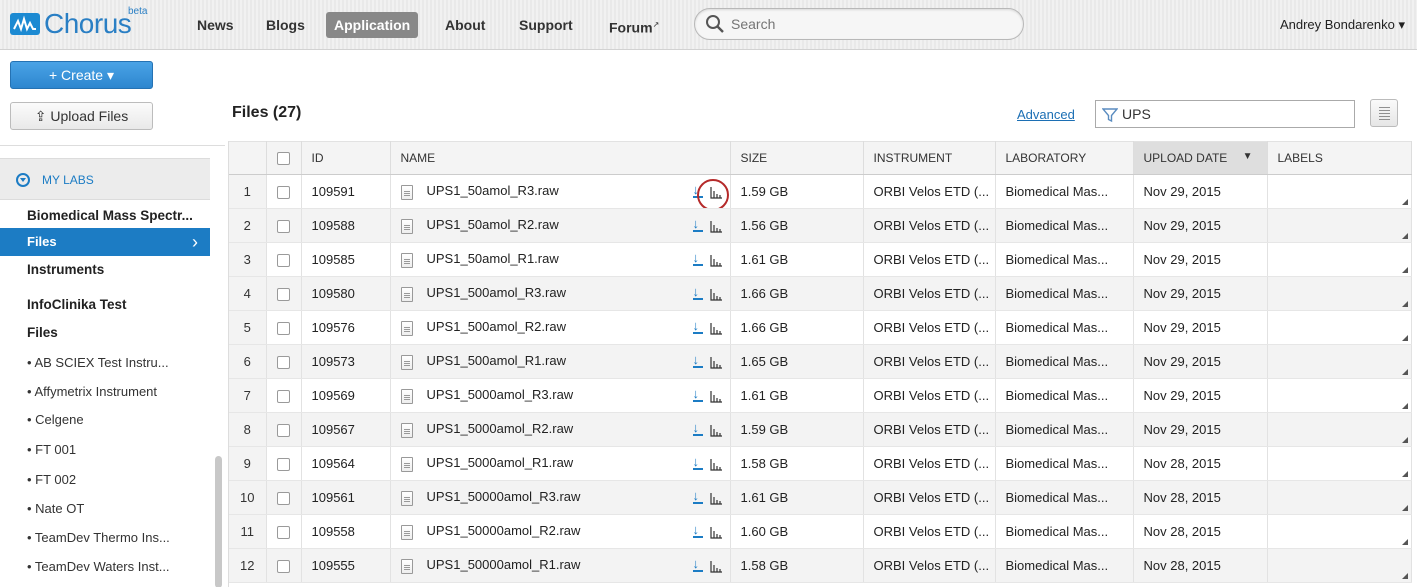 The image size is (1417, 587). Describe the element at coordinates (496, 292) in the screenshot. I see `file-name: UPS1_500amol_R3.raw` at that location.